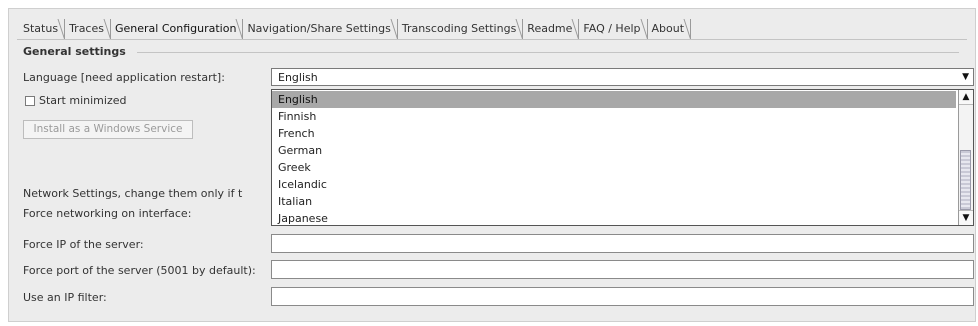 This screenshot has width=978, height=326. I want to click on language-selected-value: English, so click(298, 77).